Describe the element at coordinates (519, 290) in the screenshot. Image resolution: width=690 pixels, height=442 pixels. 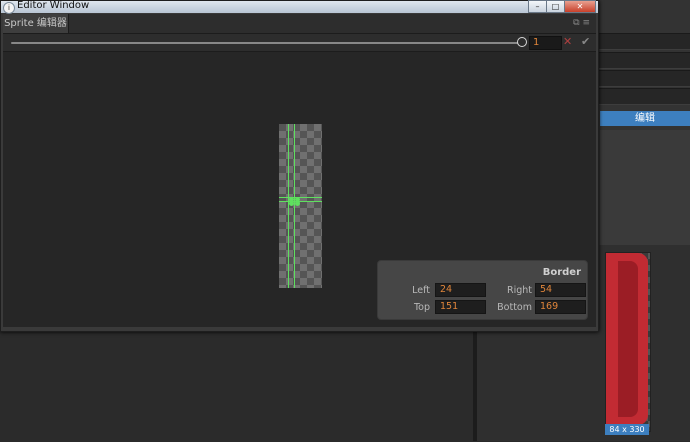
I see `right-label: Right` at that location.